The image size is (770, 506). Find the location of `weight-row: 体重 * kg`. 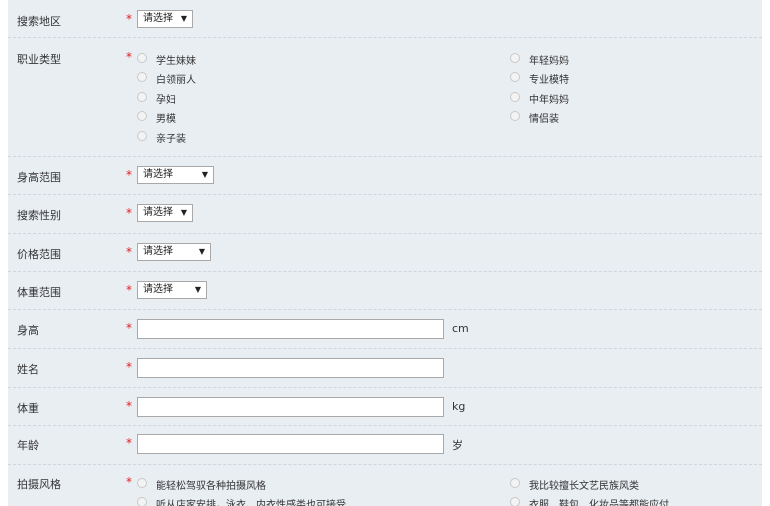

weight-row: 体重 * kg is located at coordinates (385, 407).